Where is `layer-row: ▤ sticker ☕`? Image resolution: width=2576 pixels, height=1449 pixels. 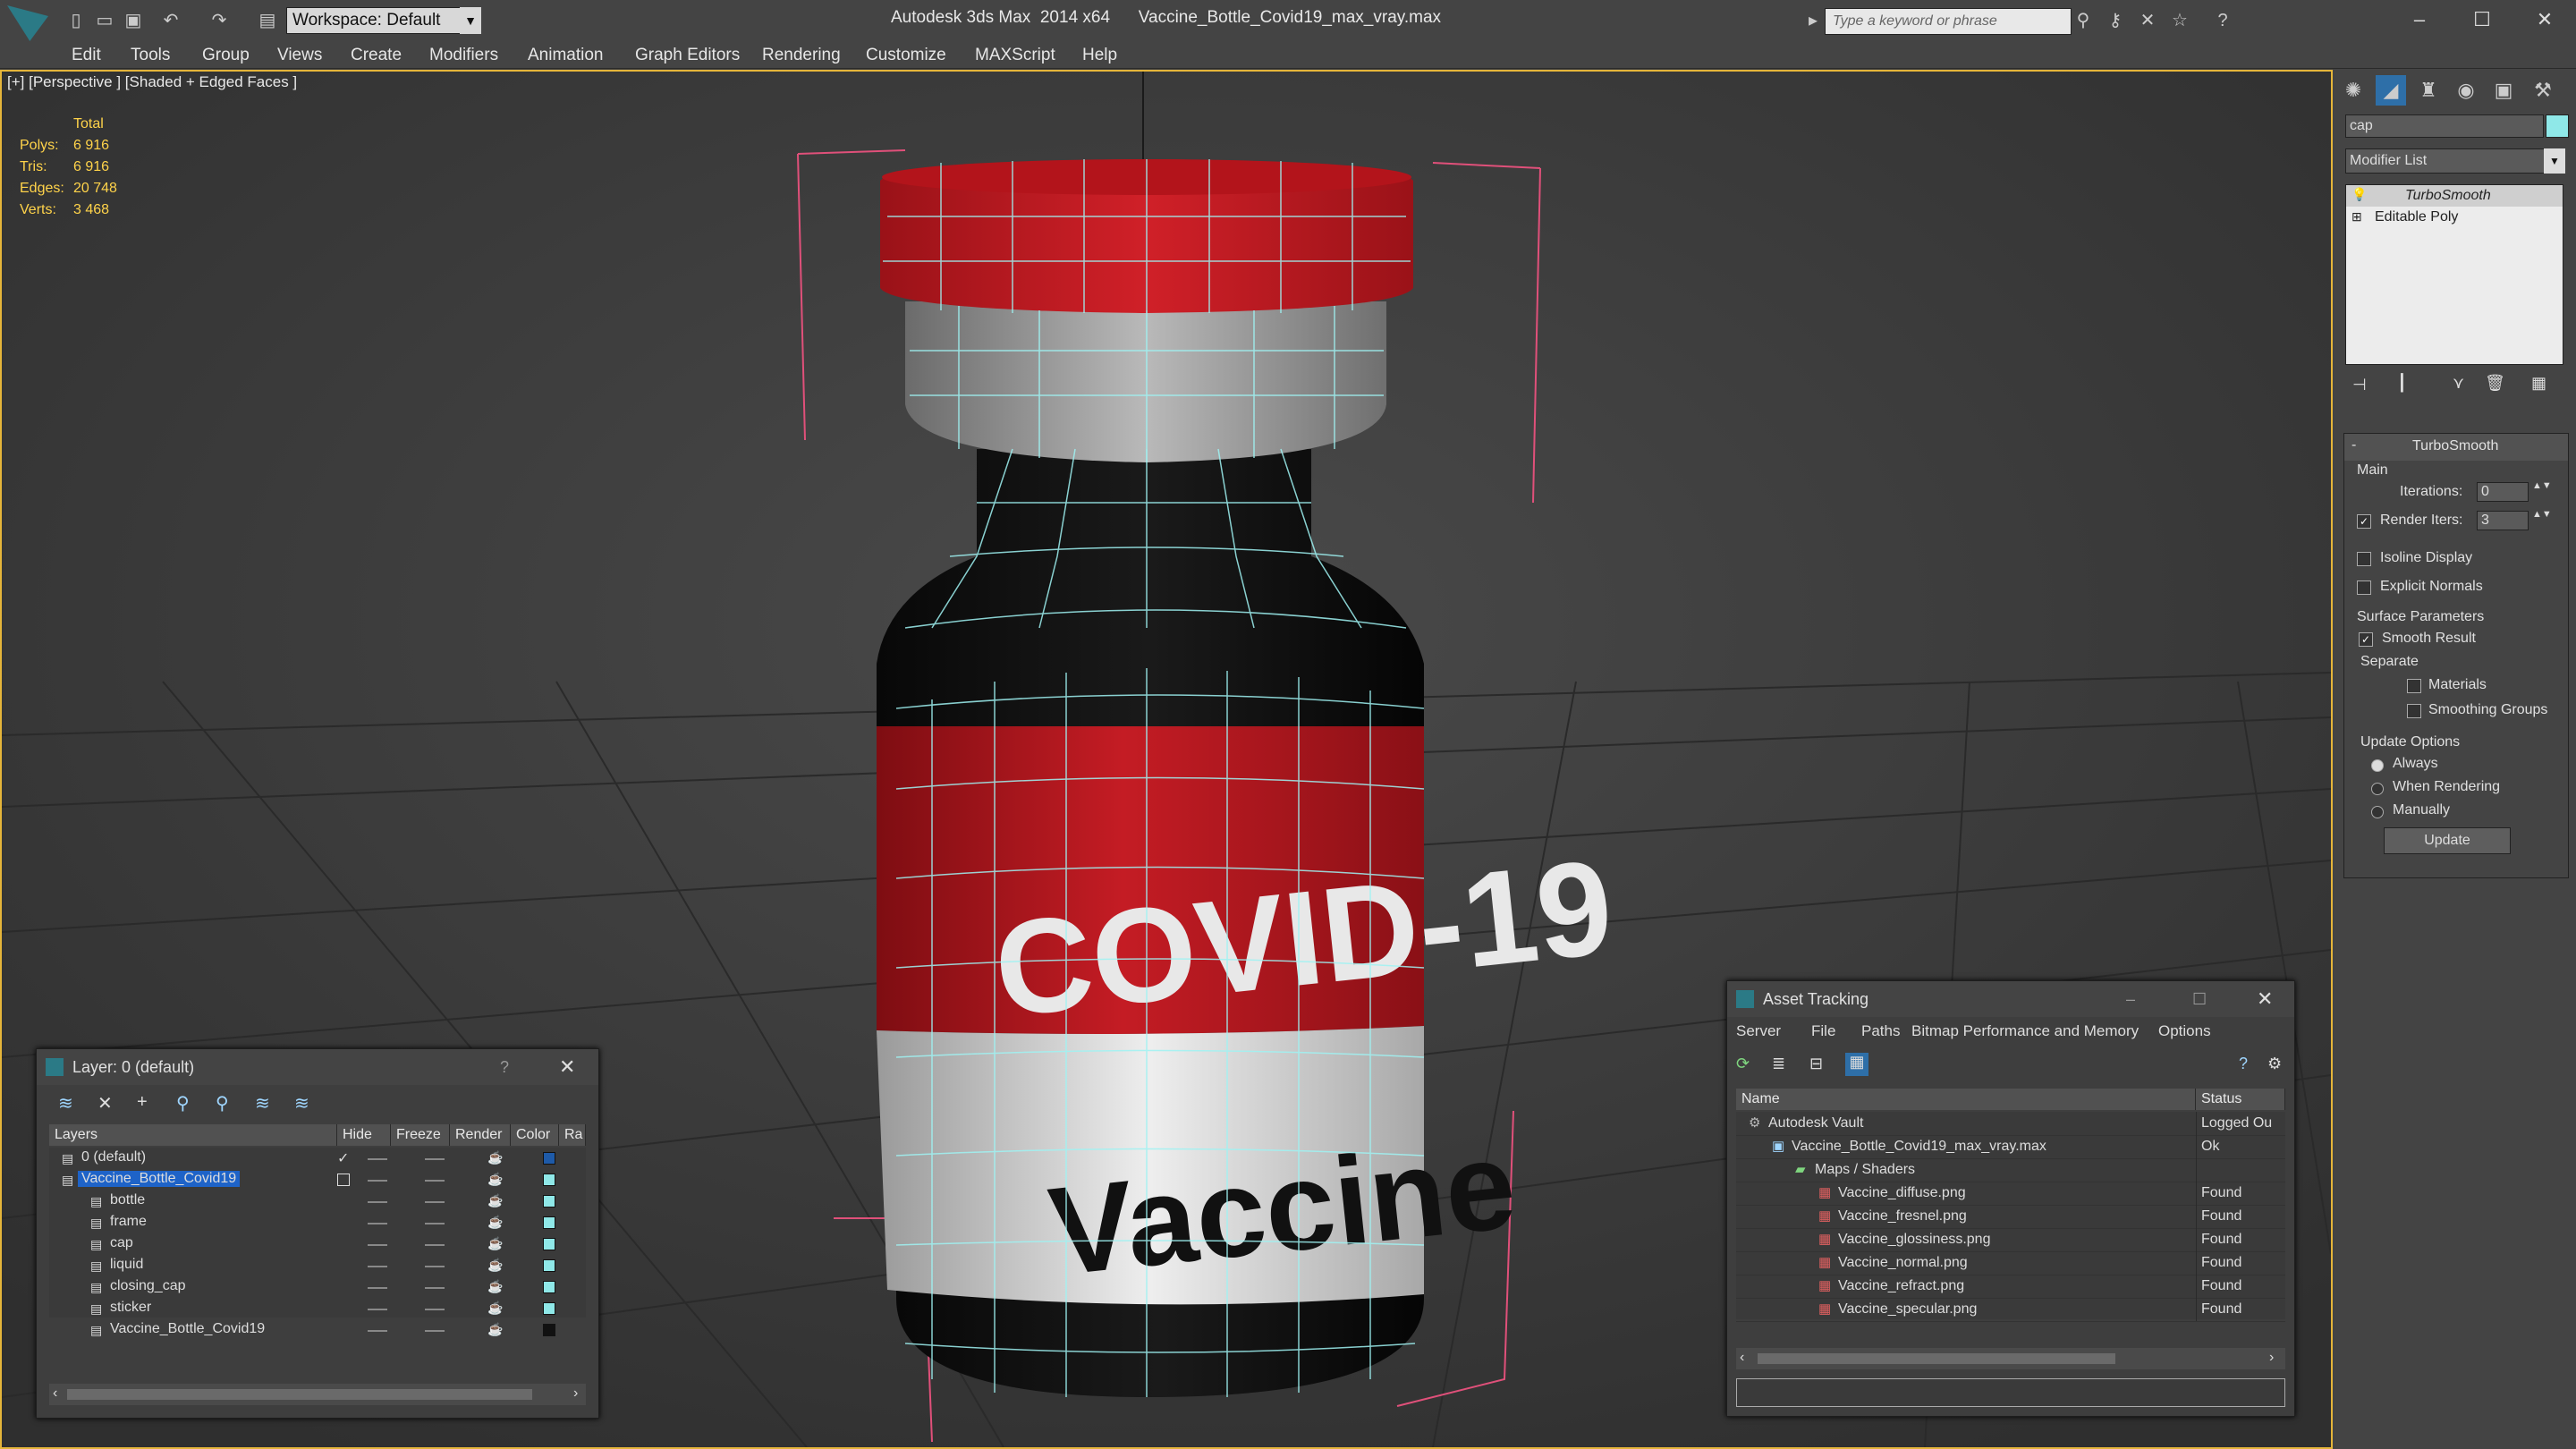
layer-row: ▤ sticker ☕ is located at coordinates (317, 1308).